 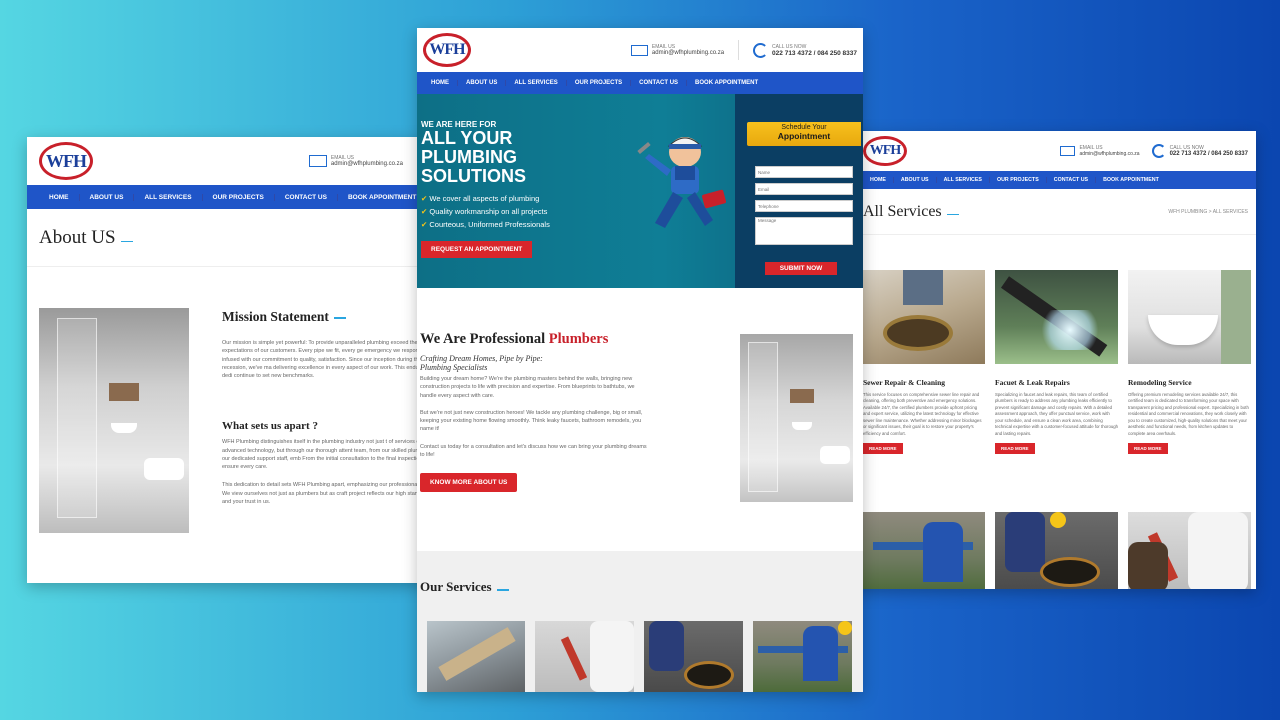 What do you see at coordinates (681, 182) in the screenshot?
I see `plumber-mascot-image` at bounding box center [681, 182].